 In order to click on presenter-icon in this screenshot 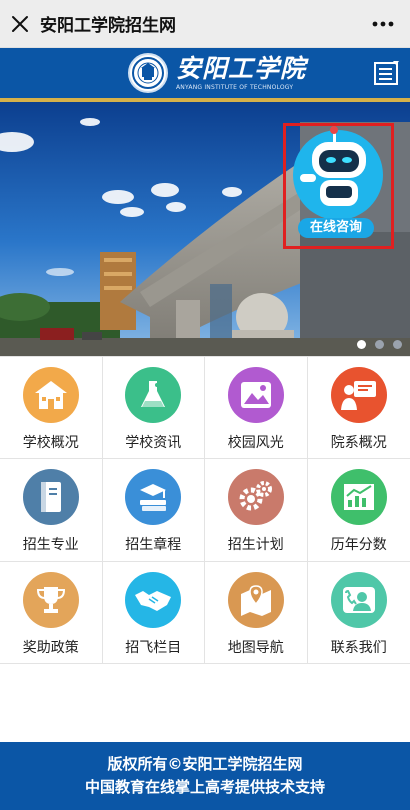, I will do `click(358, 395)`.